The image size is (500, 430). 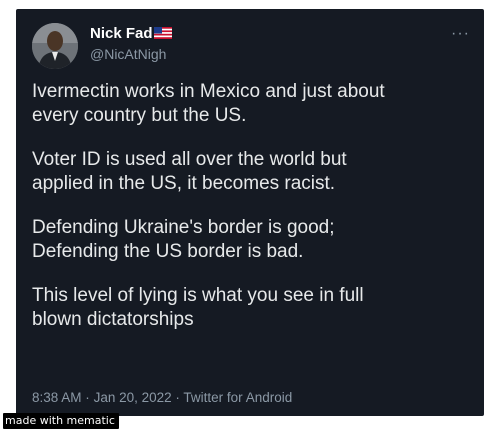 What do you see at coordinates (61, 421) in the screenshot?
I see `watermark: made with mematic` at bounding box center [61, 421].